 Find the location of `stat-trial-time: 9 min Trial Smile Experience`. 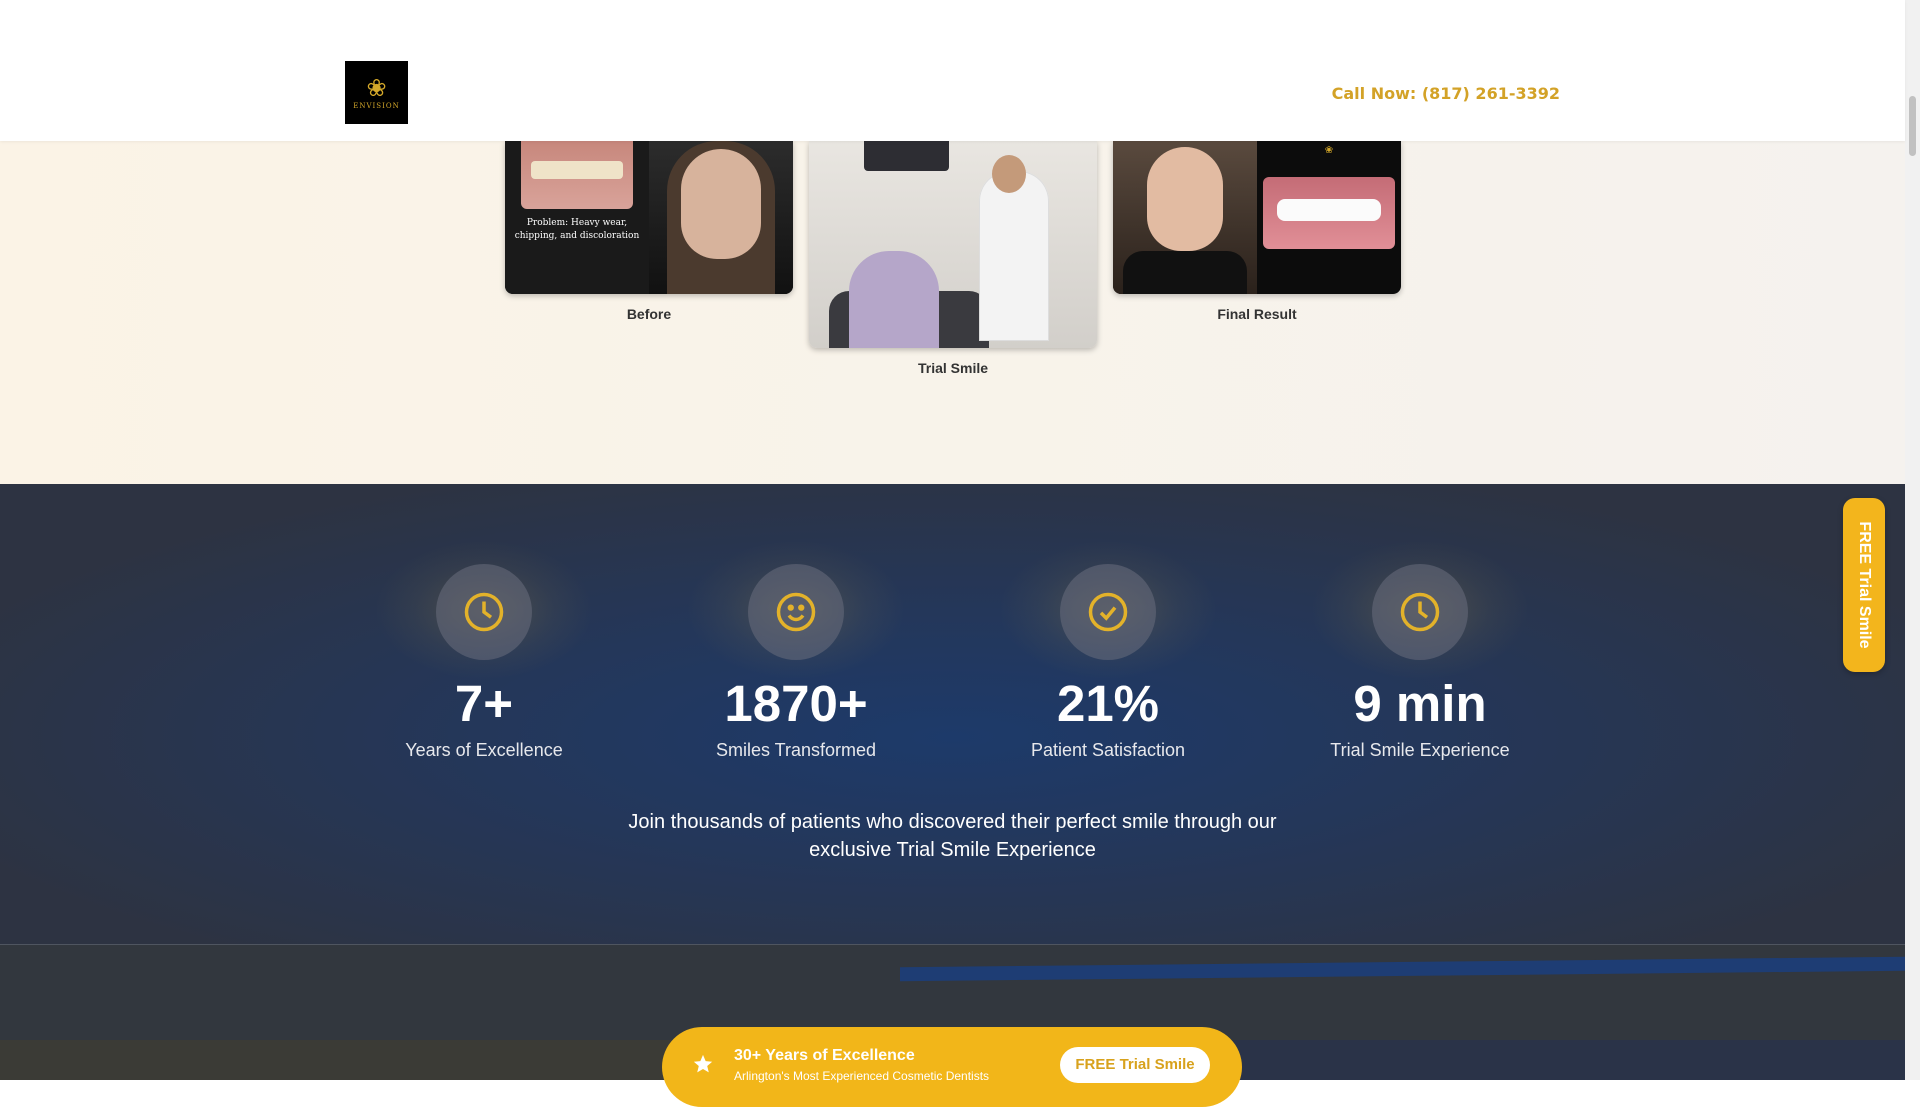

stat-trial-time: 9 min Trial Smile Experience is located at coordinates (1420, 650).